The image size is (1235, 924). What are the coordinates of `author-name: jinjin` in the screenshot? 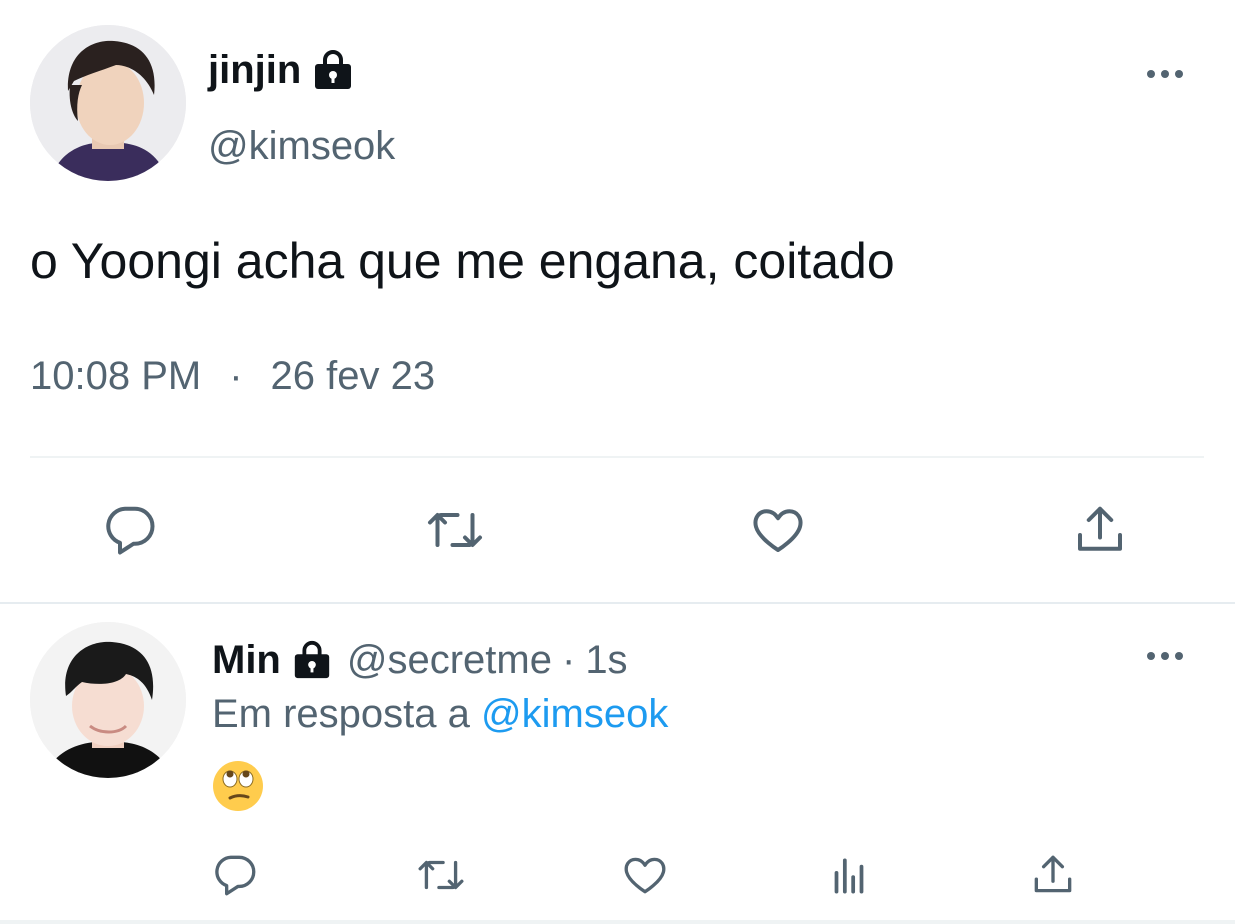 It's located at (254, 70).